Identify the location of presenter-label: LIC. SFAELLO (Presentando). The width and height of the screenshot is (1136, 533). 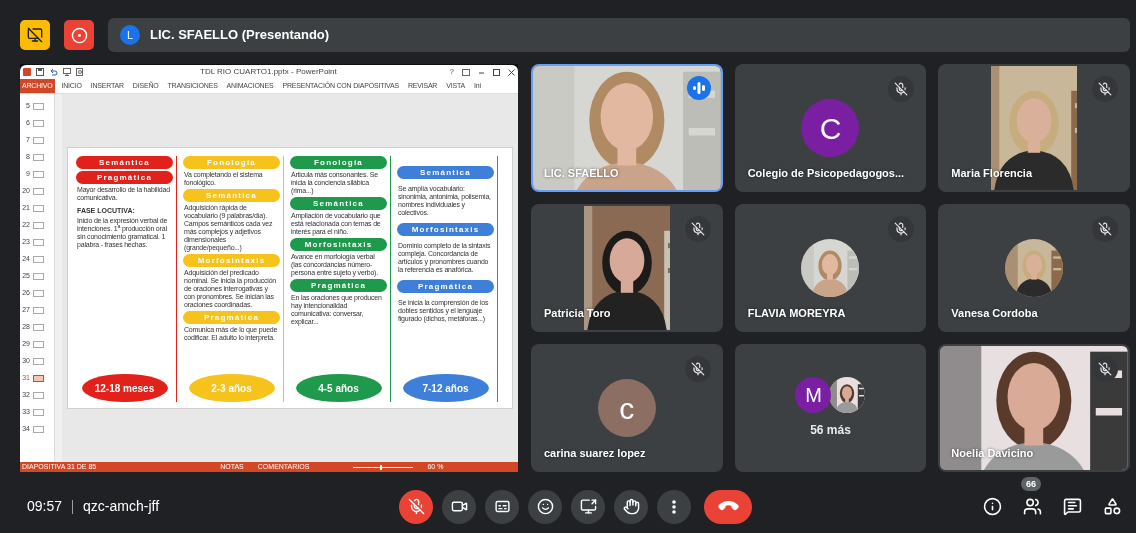
(240, 35).